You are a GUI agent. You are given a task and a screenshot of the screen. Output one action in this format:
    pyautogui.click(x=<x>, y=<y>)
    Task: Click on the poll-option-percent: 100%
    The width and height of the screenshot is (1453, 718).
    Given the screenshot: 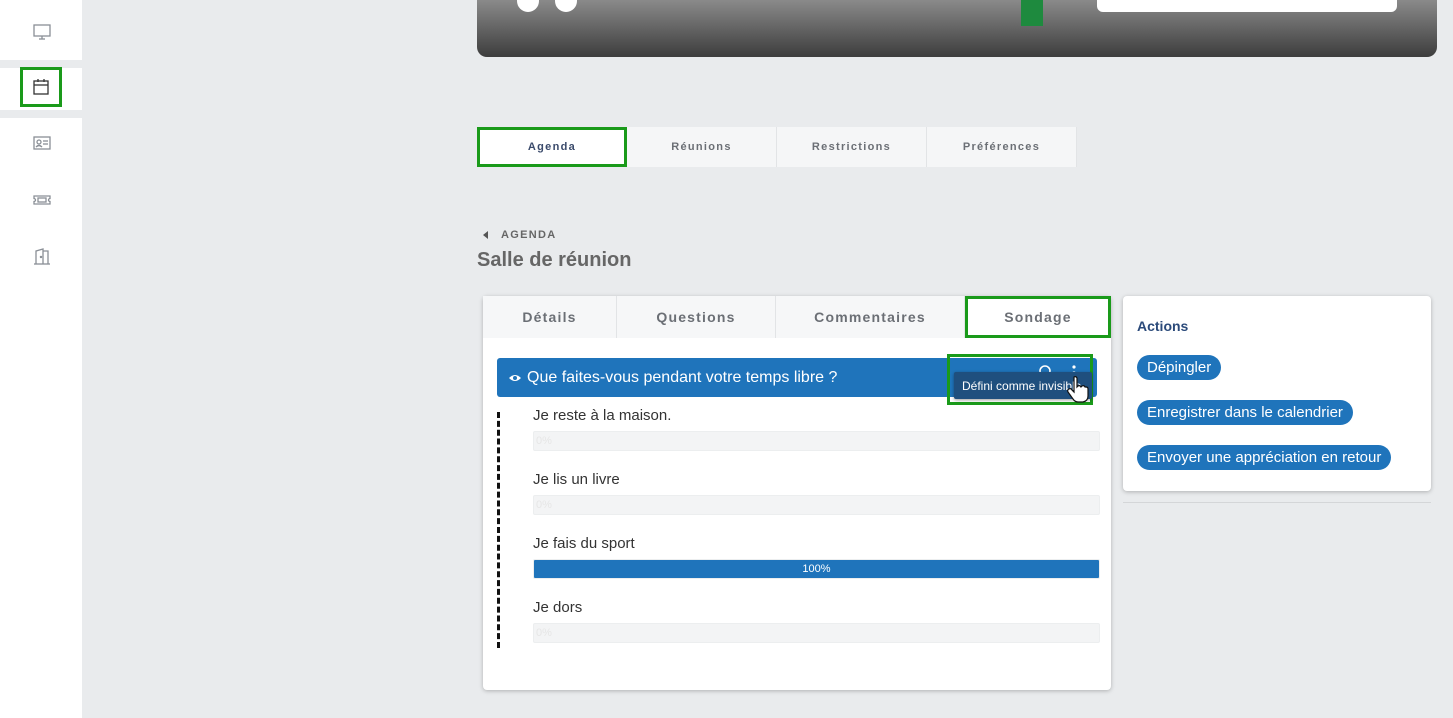 What is the action you would take?
    pyautogui.click(x=816, y=569)
    